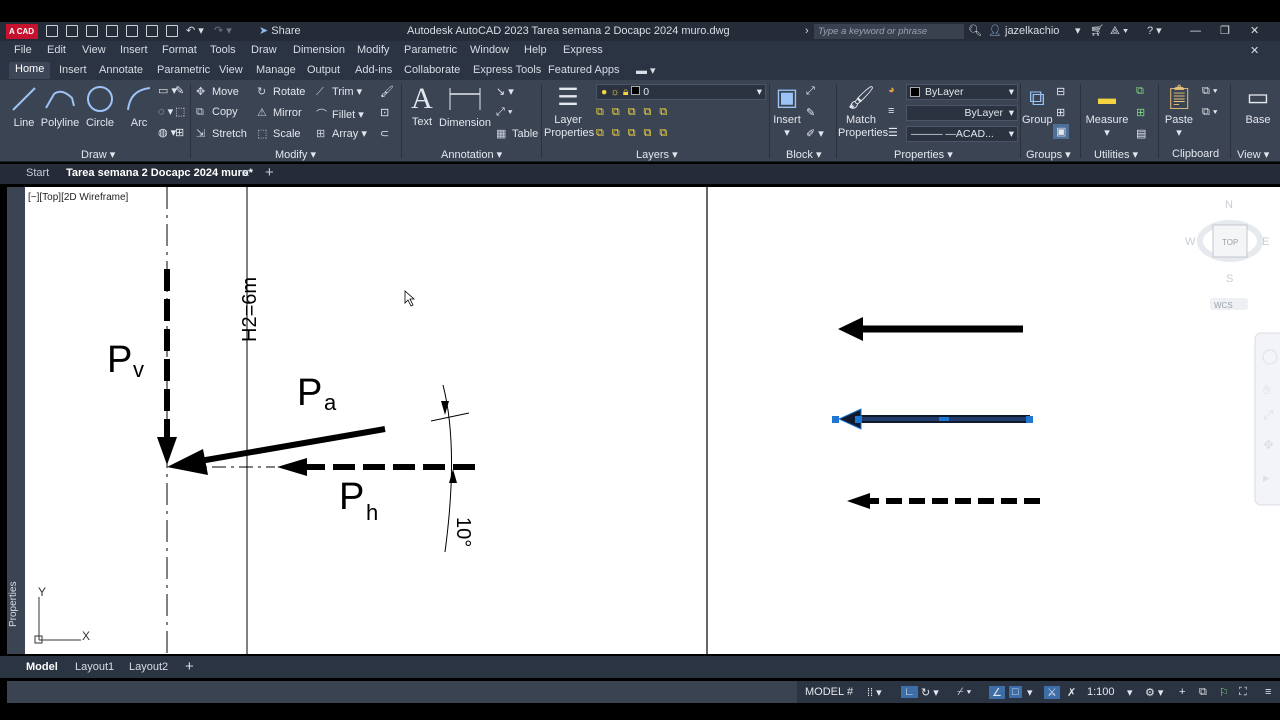 The image size is (1280, 720). What do you see at coordinates (858, 501) in the screenshot?
I see `sample-dashed-arrowhead` at bounding box center [858, 501].